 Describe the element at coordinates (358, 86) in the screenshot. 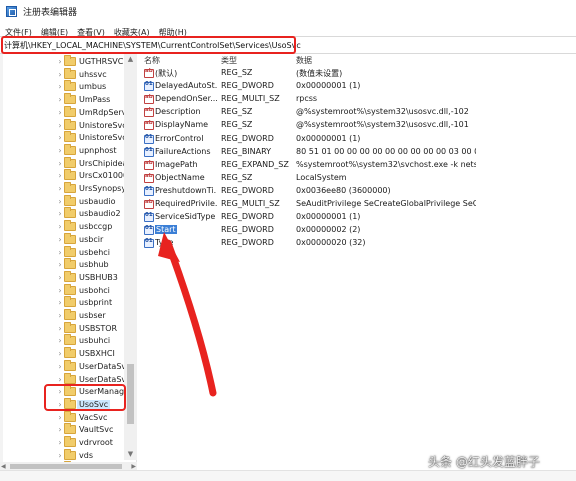

I see `value-row: DelayedAutoSt... REG_DWORD 0x00000001 (1)` at that location.